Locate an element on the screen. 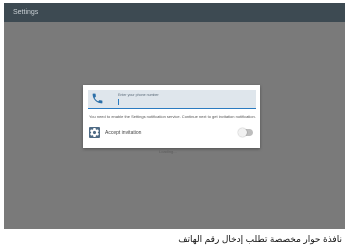 The image size is (350, 250). app-title: Settings is located at coordinates (26, 12).